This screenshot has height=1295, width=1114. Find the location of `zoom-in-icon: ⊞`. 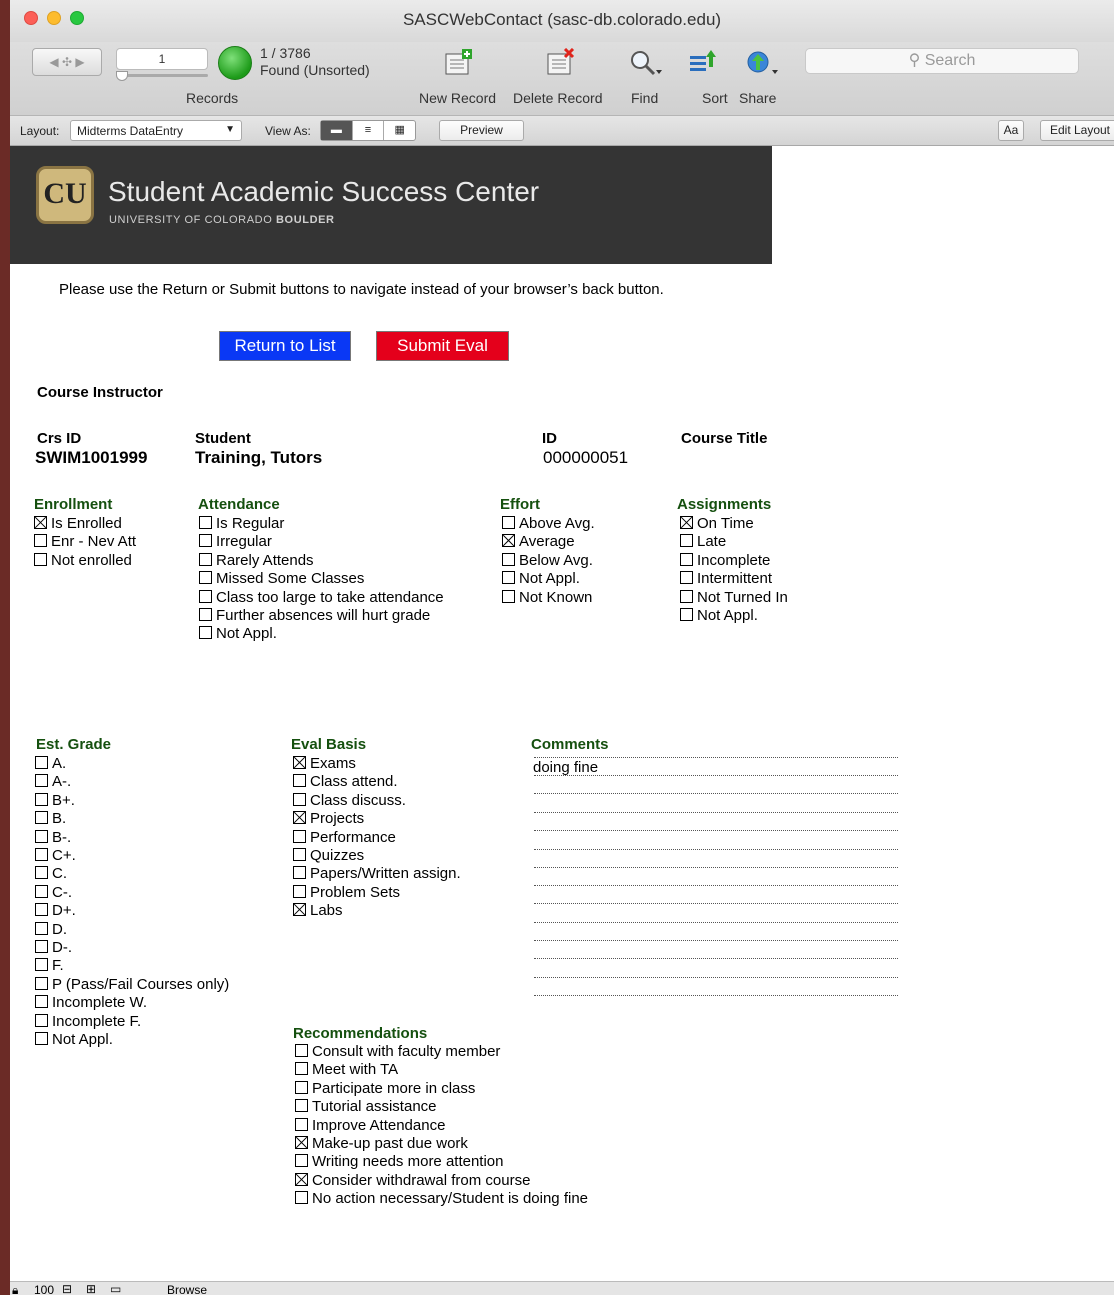

zoom-in-icon: ⊞ is located at coordinates (91, 1288).